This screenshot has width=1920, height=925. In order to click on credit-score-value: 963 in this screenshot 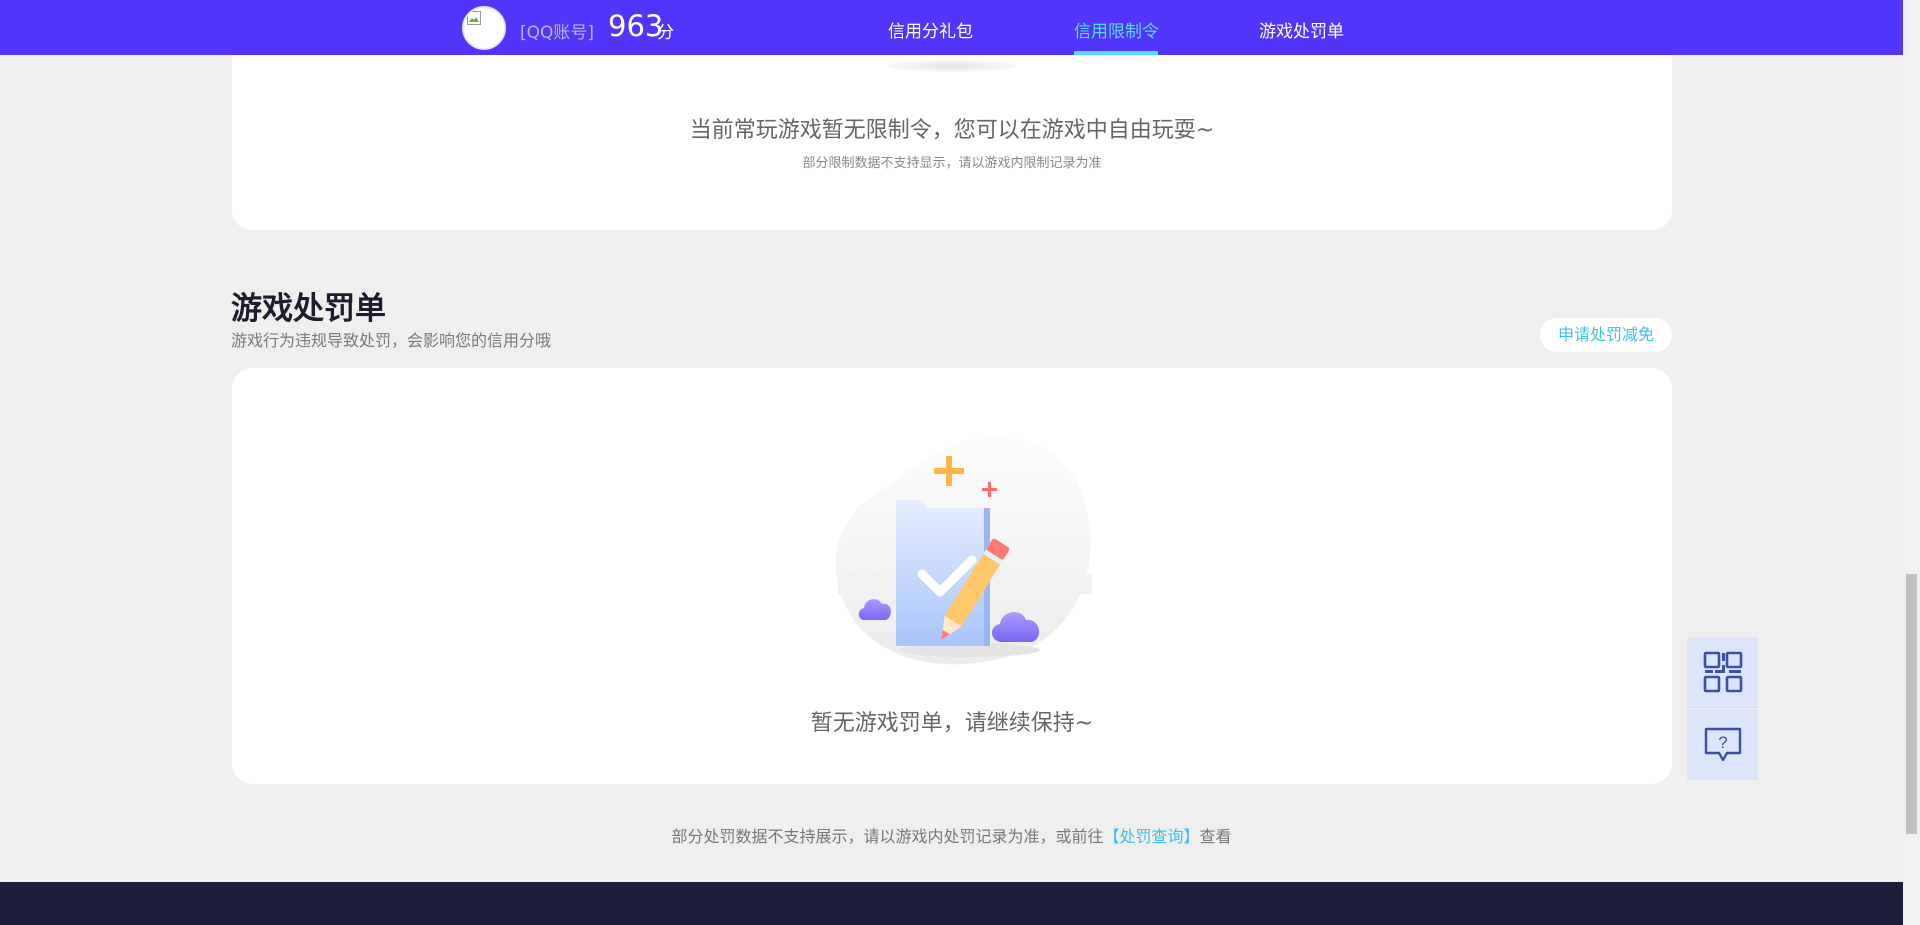, I will do `click(636, 26)`.